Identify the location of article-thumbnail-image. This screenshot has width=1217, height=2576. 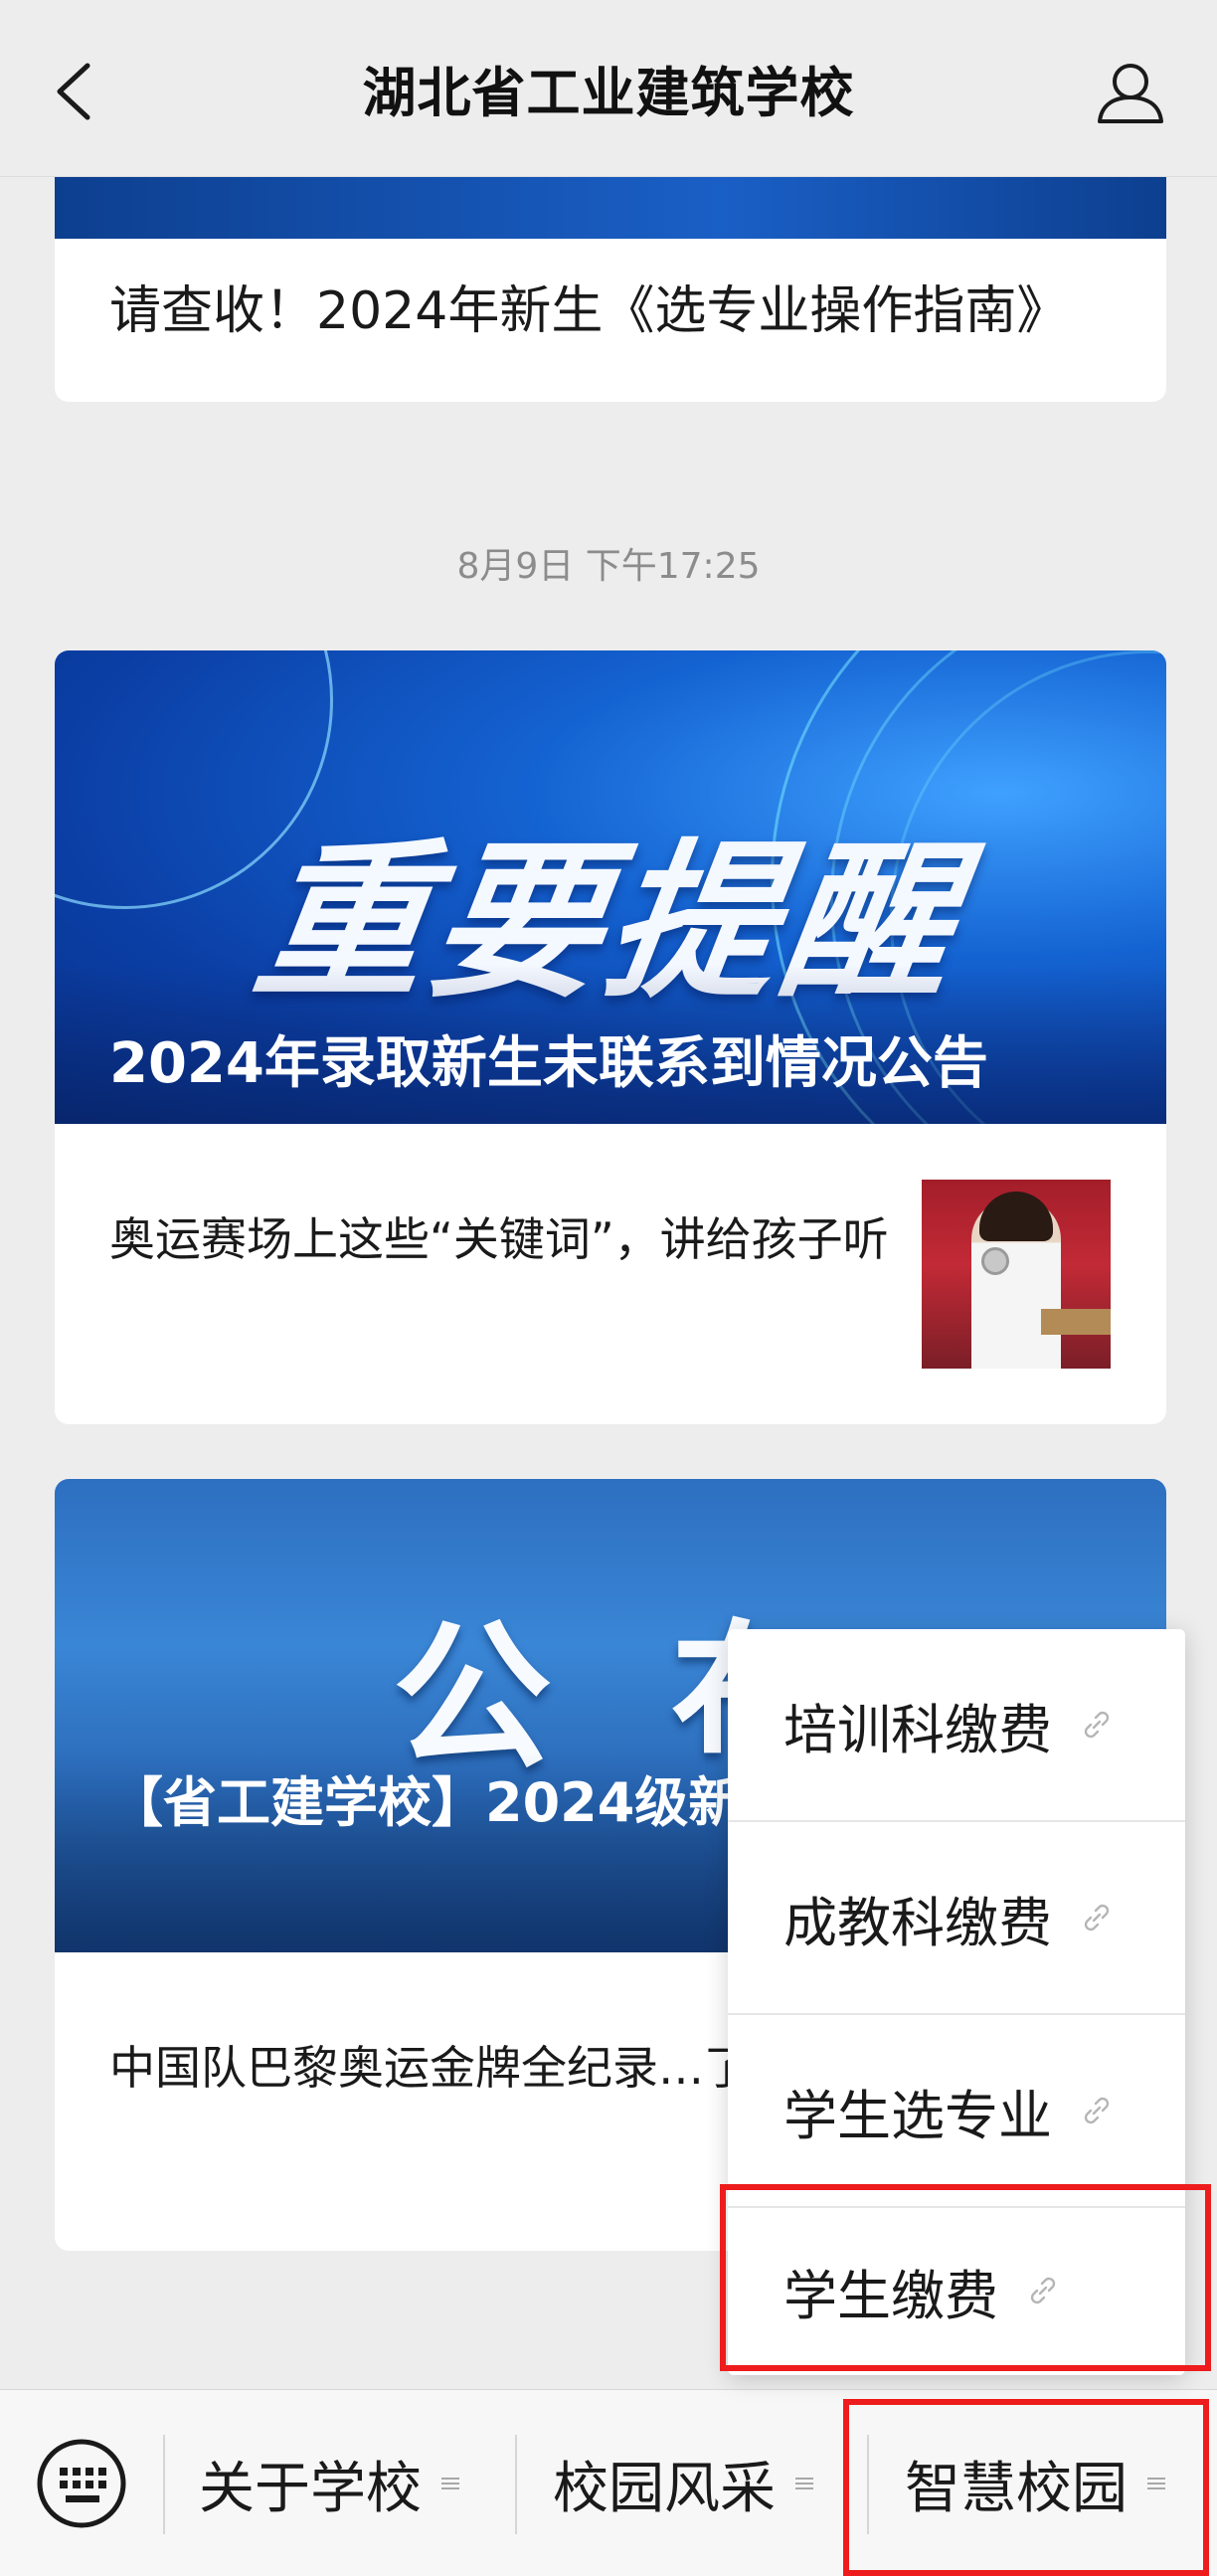
(1016, 1274).